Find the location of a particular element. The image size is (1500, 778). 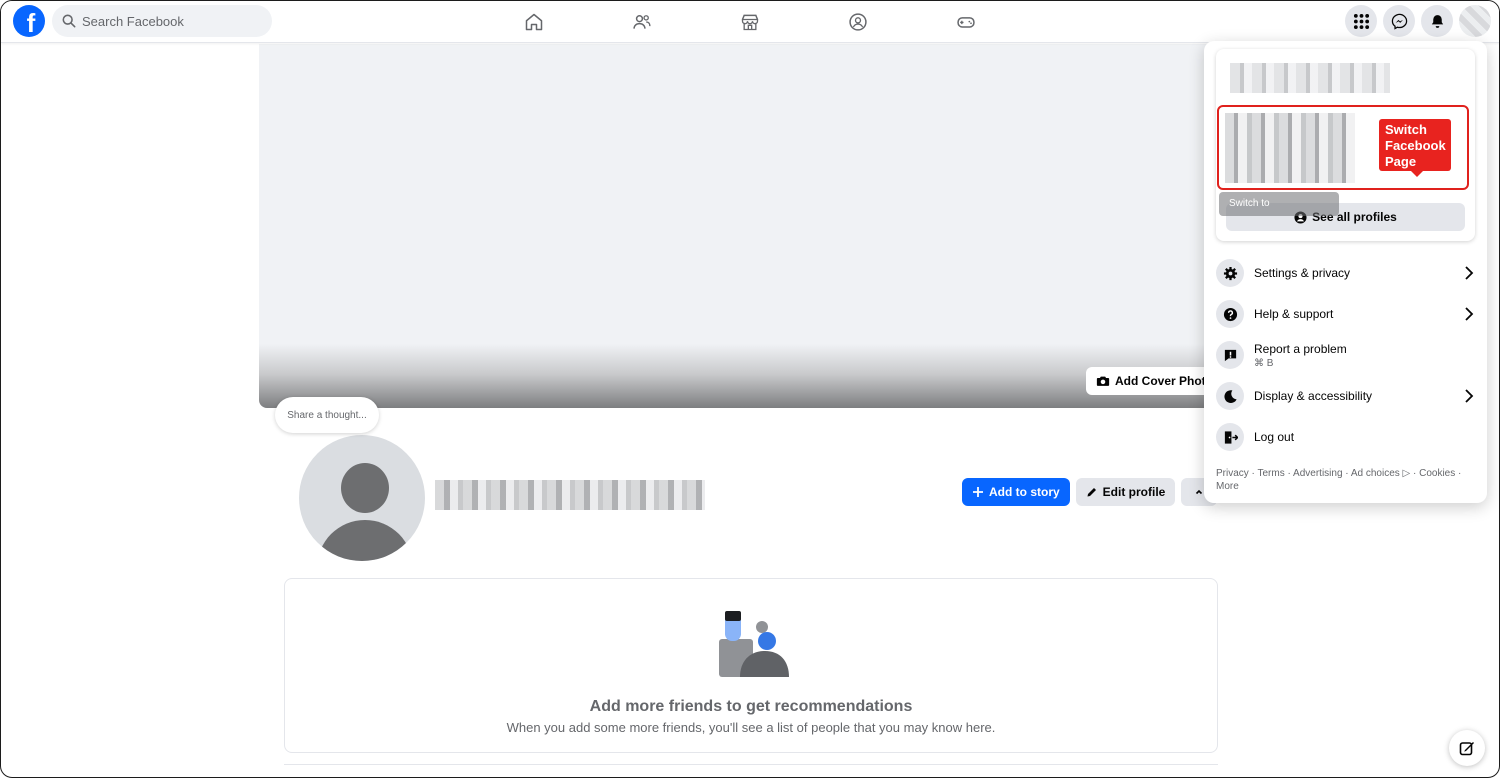

gear-icon is located at coordinates (1230, 273).